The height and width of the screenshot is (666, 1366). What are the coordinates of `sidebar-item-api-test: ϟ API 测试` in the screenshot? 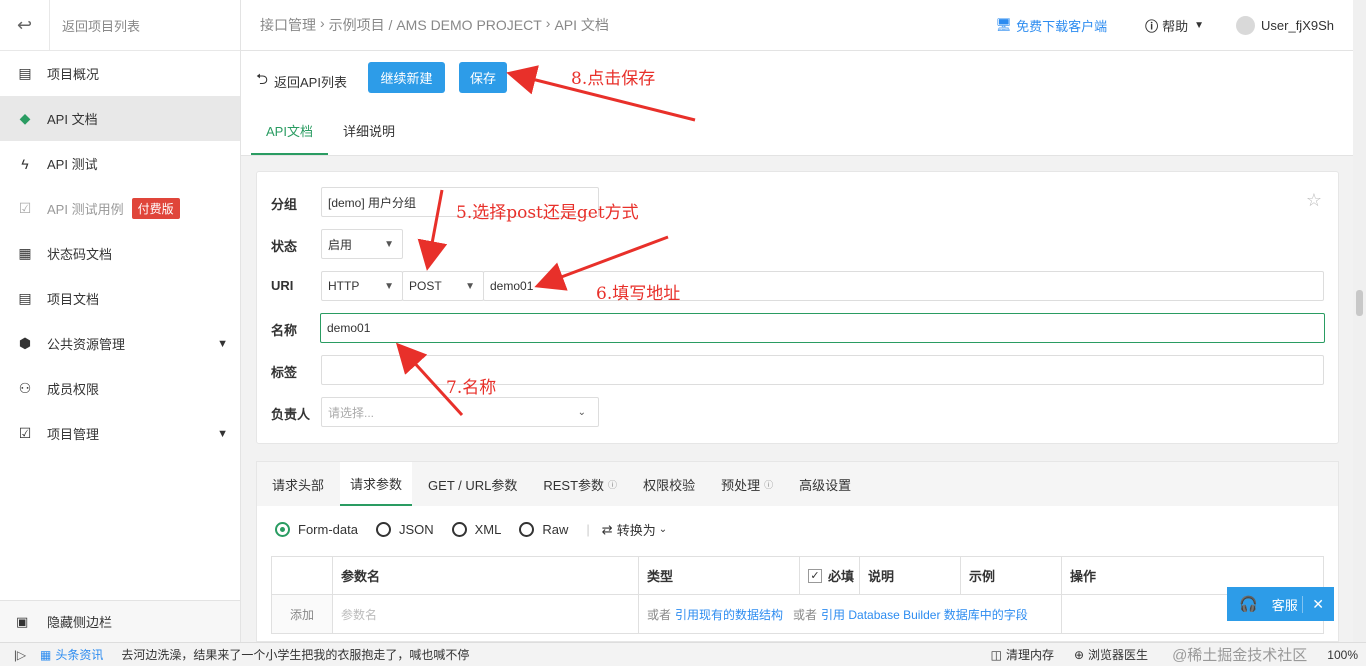 It's located at (120, 163).